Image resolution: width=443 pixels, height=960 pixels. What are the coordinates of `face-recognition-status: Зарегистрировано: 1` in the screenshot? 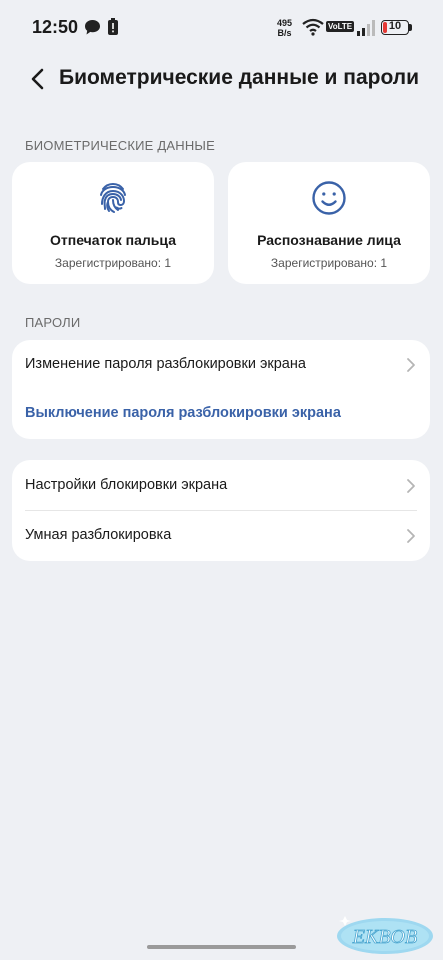 It's located at (329, 263).